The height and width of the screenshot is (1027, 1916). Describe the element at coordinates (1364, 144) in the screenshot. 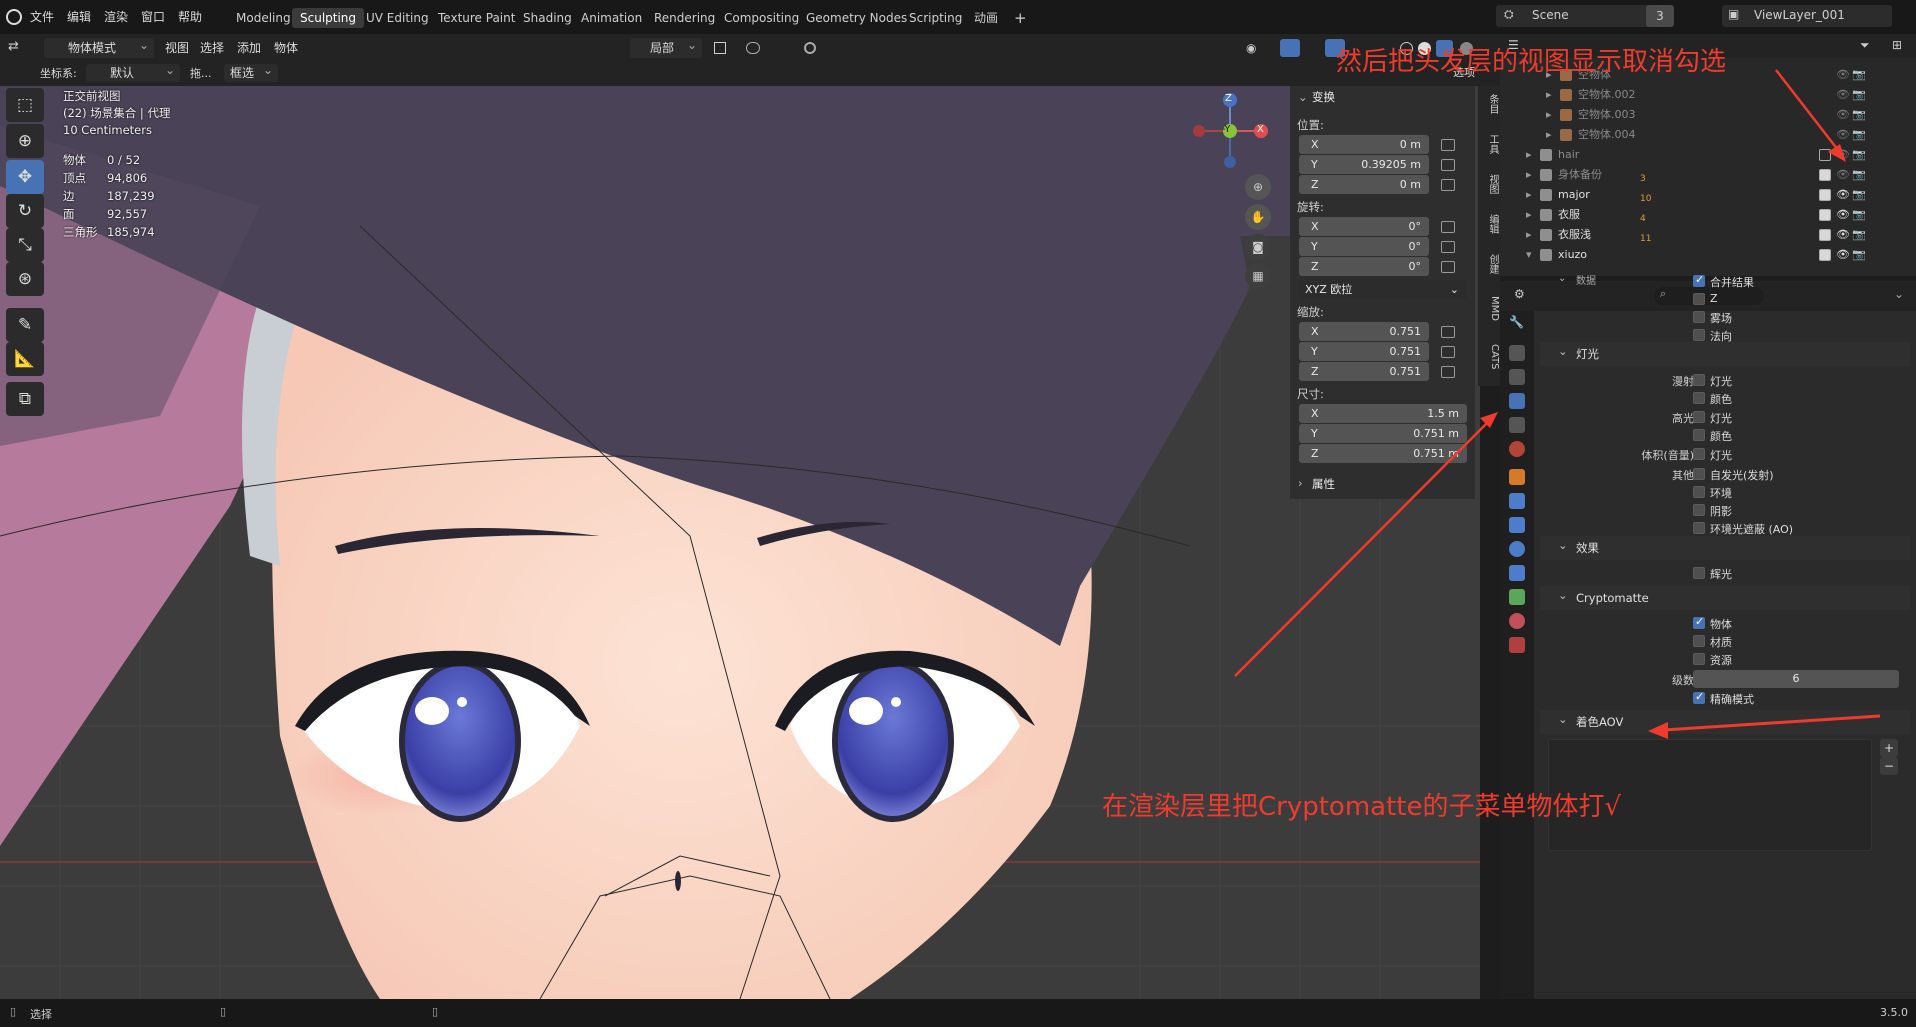

I see `location-x-field: X 0 m` at that location.